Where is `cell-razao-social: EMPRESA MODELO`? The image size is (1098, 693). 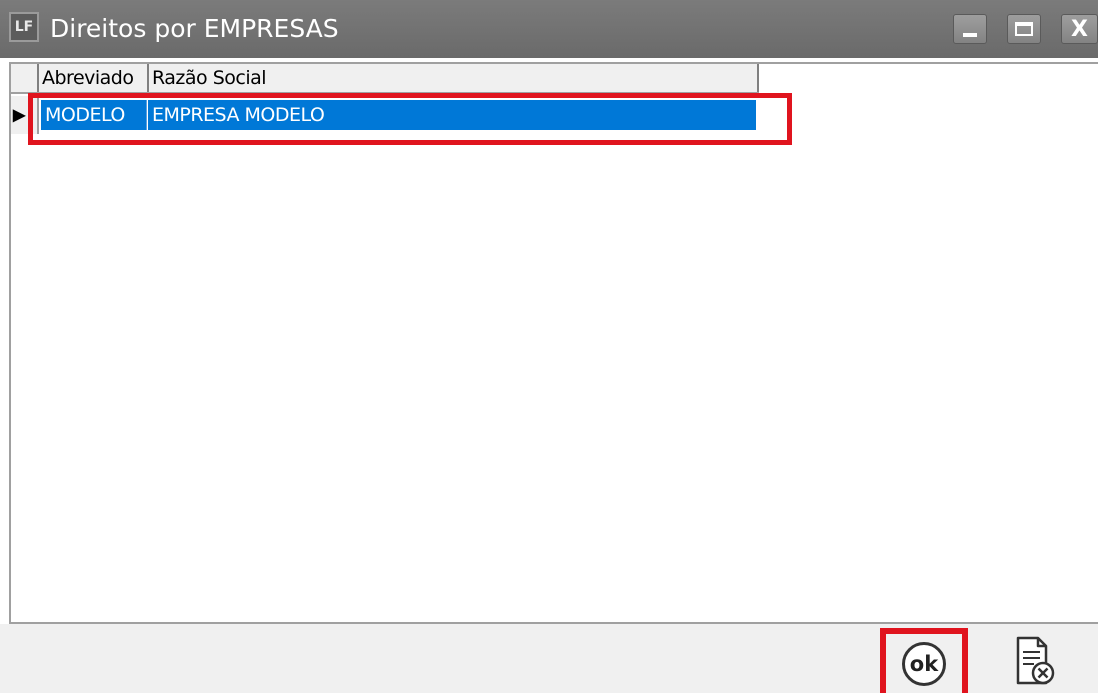
cell-razao-social: EMPRESA MODELO is located at coordinates (452, 115).